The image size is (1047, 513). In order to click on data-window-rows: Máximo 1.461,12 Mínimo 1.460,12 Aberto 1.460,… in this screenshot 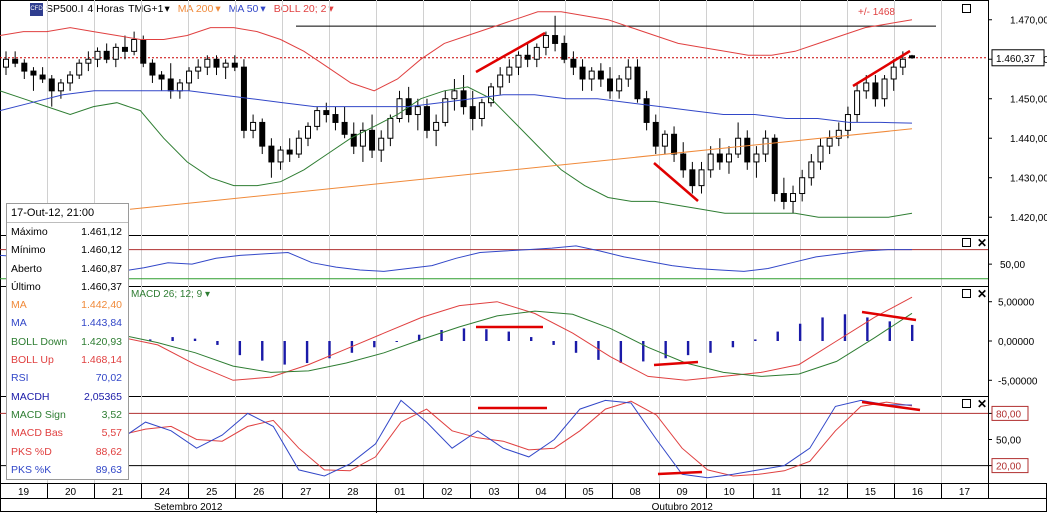, I will do `click(67, 351)`.